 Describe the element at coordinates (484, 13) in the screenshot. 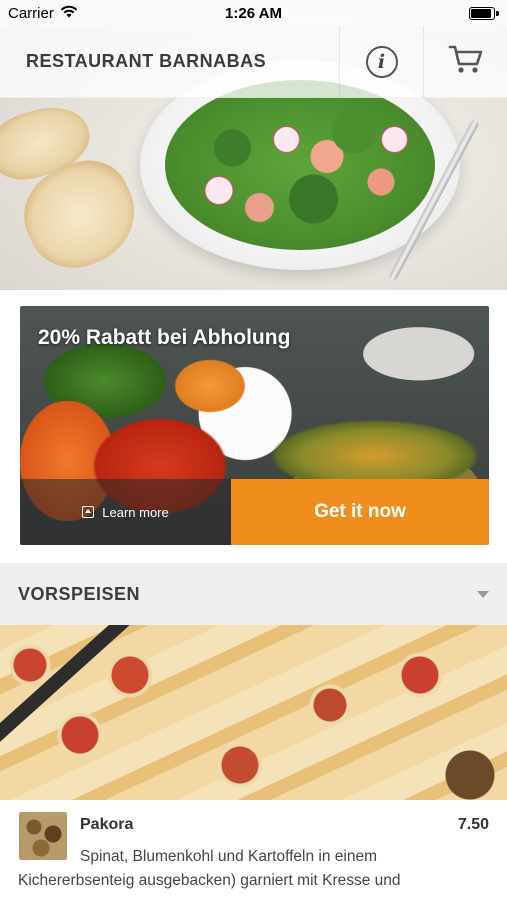

I see `battery-icon` at that location.